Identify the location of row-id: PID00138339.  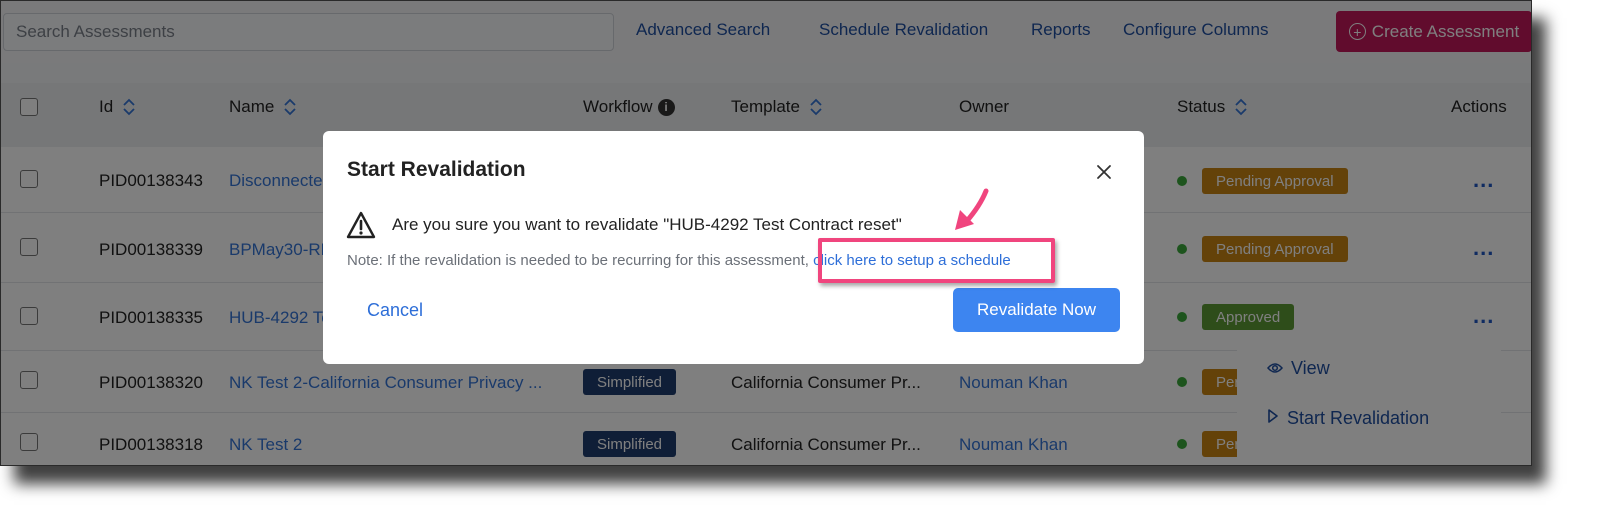
(151, 249).